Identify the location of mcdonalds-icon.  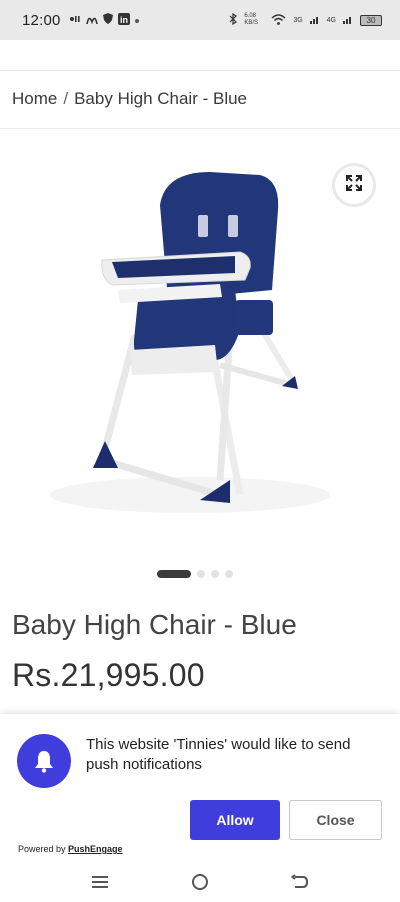
(91, 20).